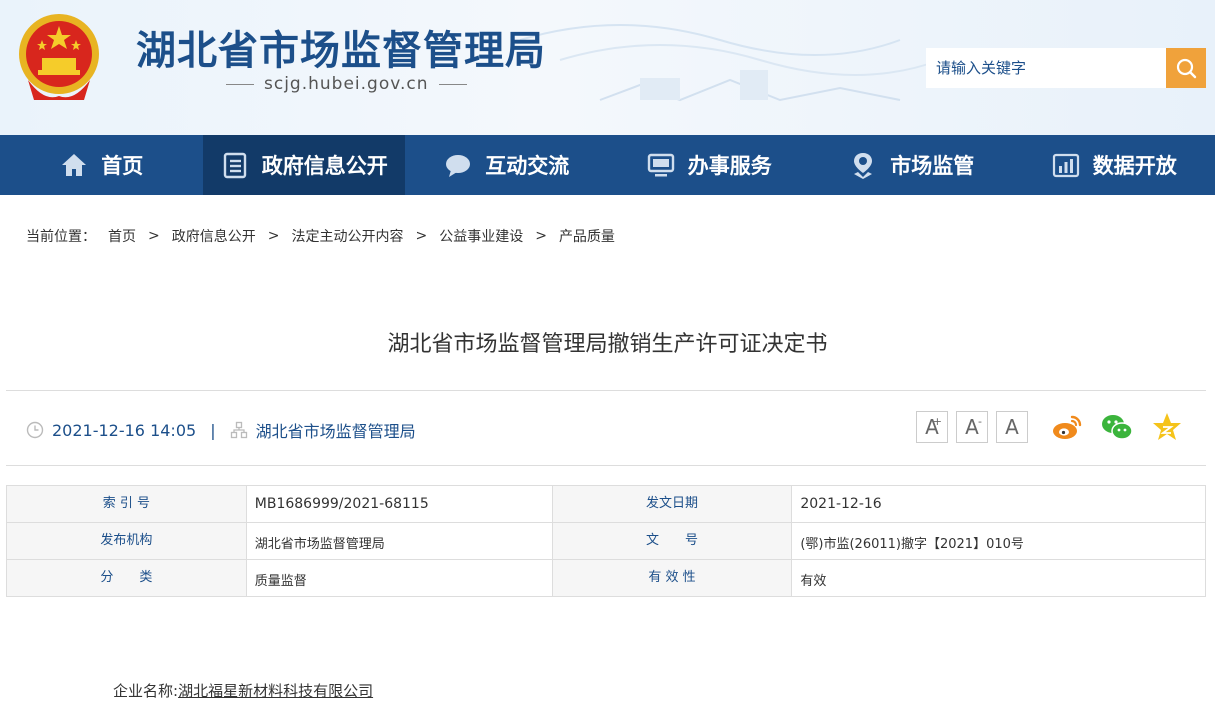  Describe the element at coordinates (234, 165) in the screenshot. I see `document-list-icon` at that location.